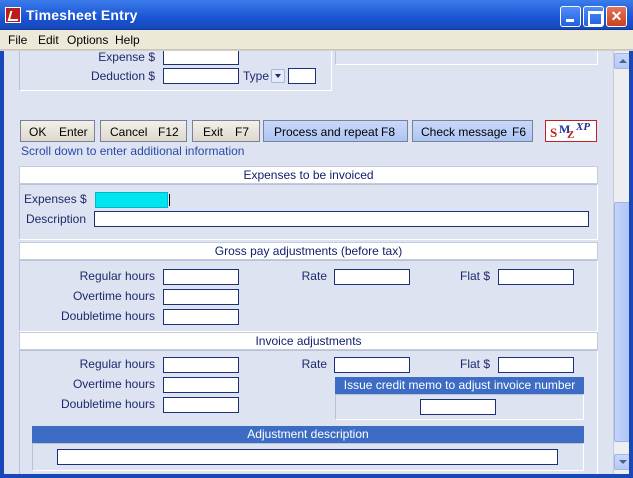 This screenshot has height=478, width=633. I want to click on cancel-button-label: Cancel, so click(129, 132).